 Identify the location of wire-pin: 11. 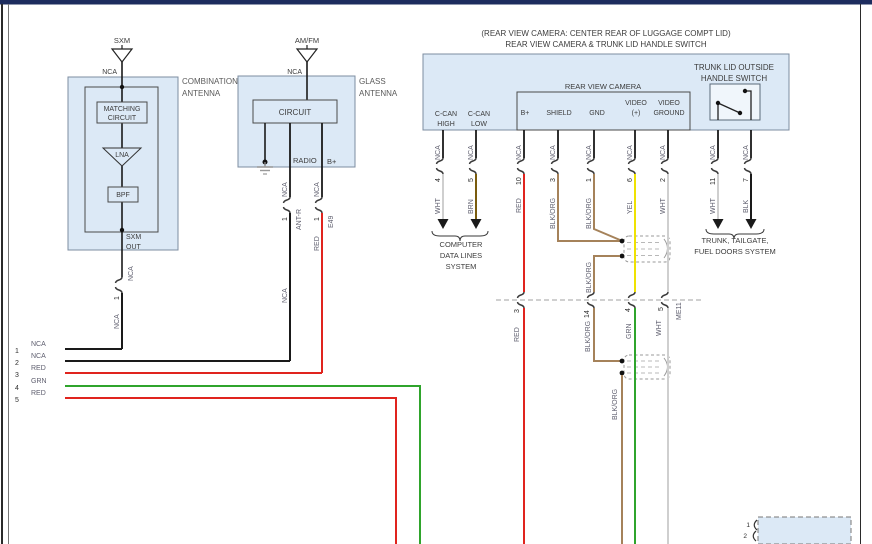
(713, 181).